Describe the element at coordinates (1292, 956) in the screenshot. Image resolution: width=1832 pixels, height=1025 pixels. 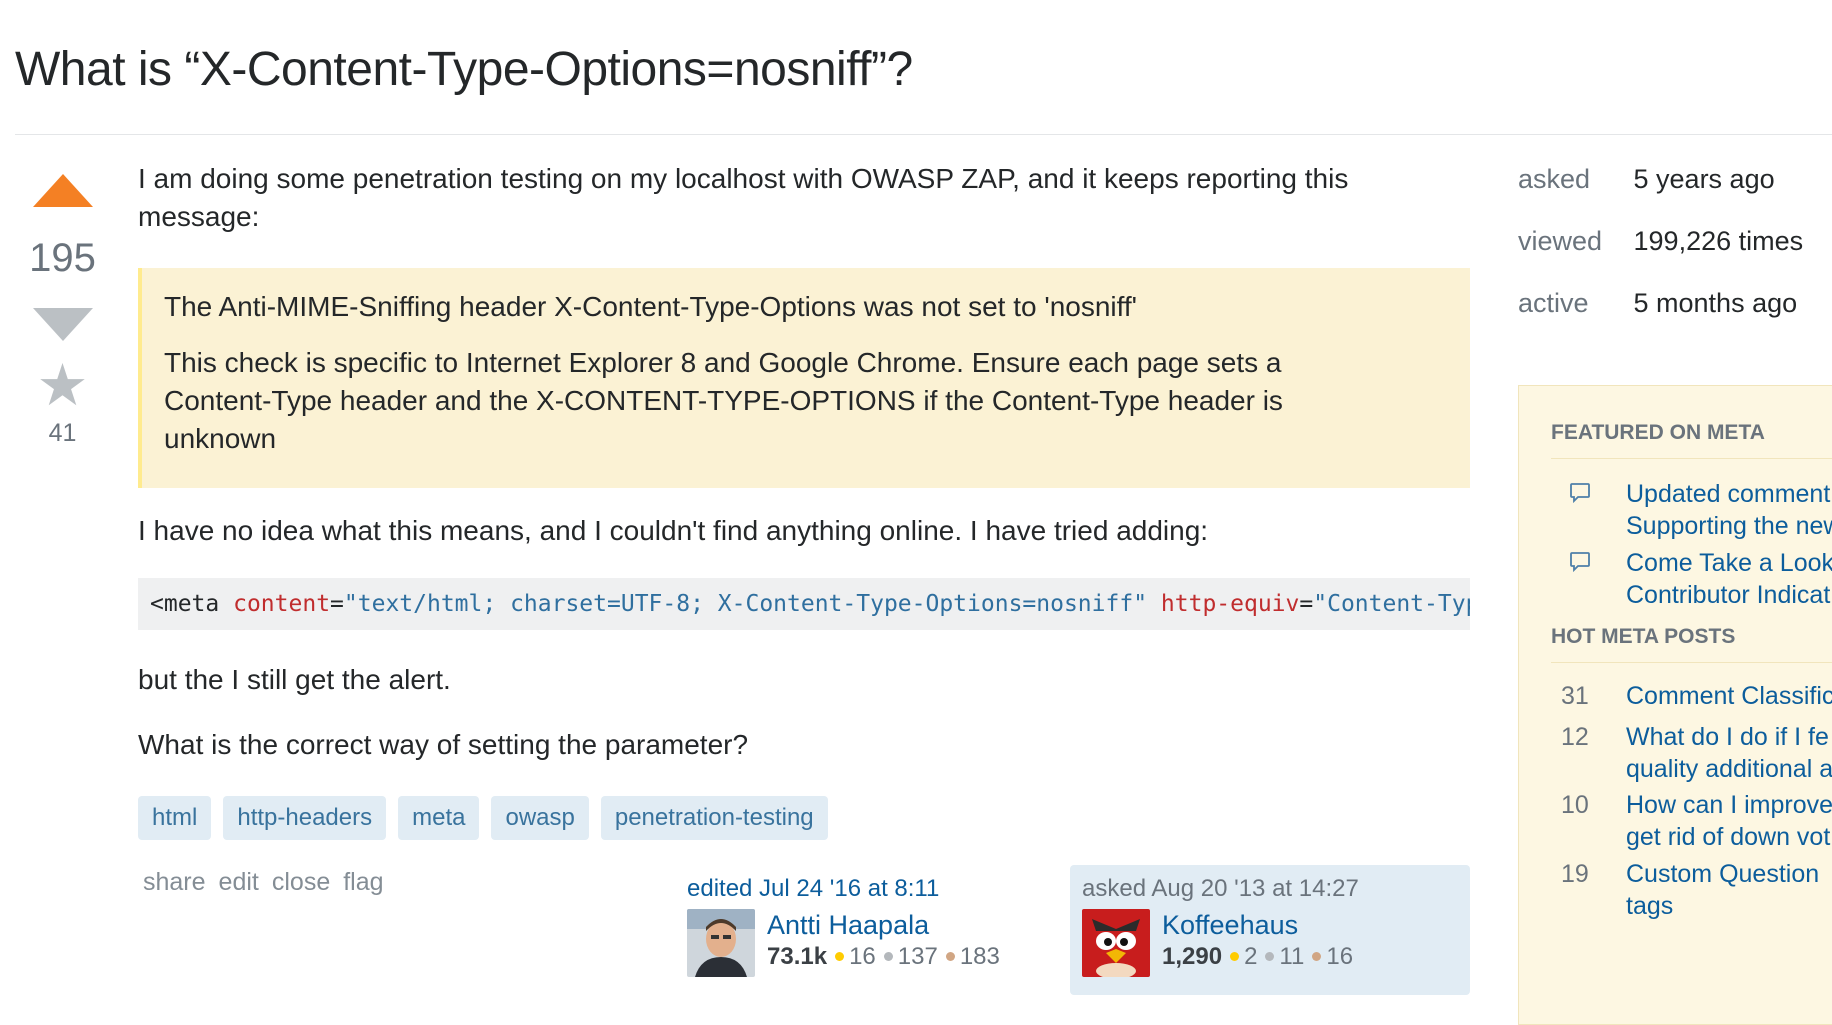
I see `silver-badge-count: 11` at that location.